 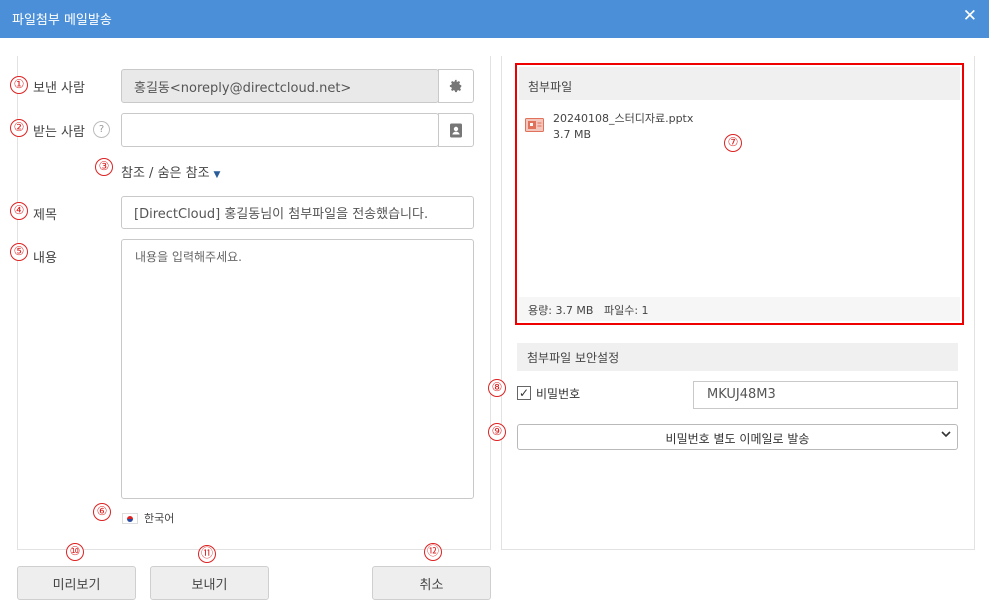 What do you see at coordinates (494, 19) in the screenshot?
I see `dialog-titlebar: 파일첨부 메일발송 ✕` at bounding box center [494, 19].